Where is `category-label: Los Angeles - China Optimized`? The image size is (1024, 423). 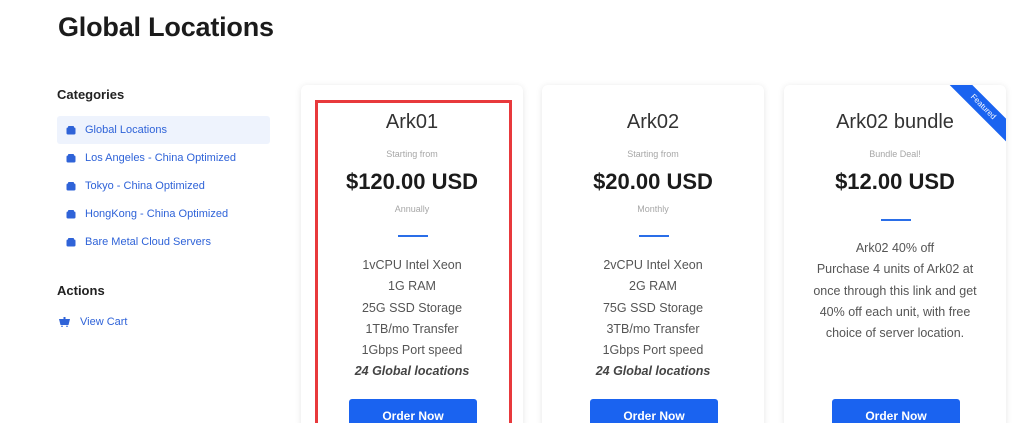
category-label: Los Angeles - China Optimized is located at coordinates (161, 158).